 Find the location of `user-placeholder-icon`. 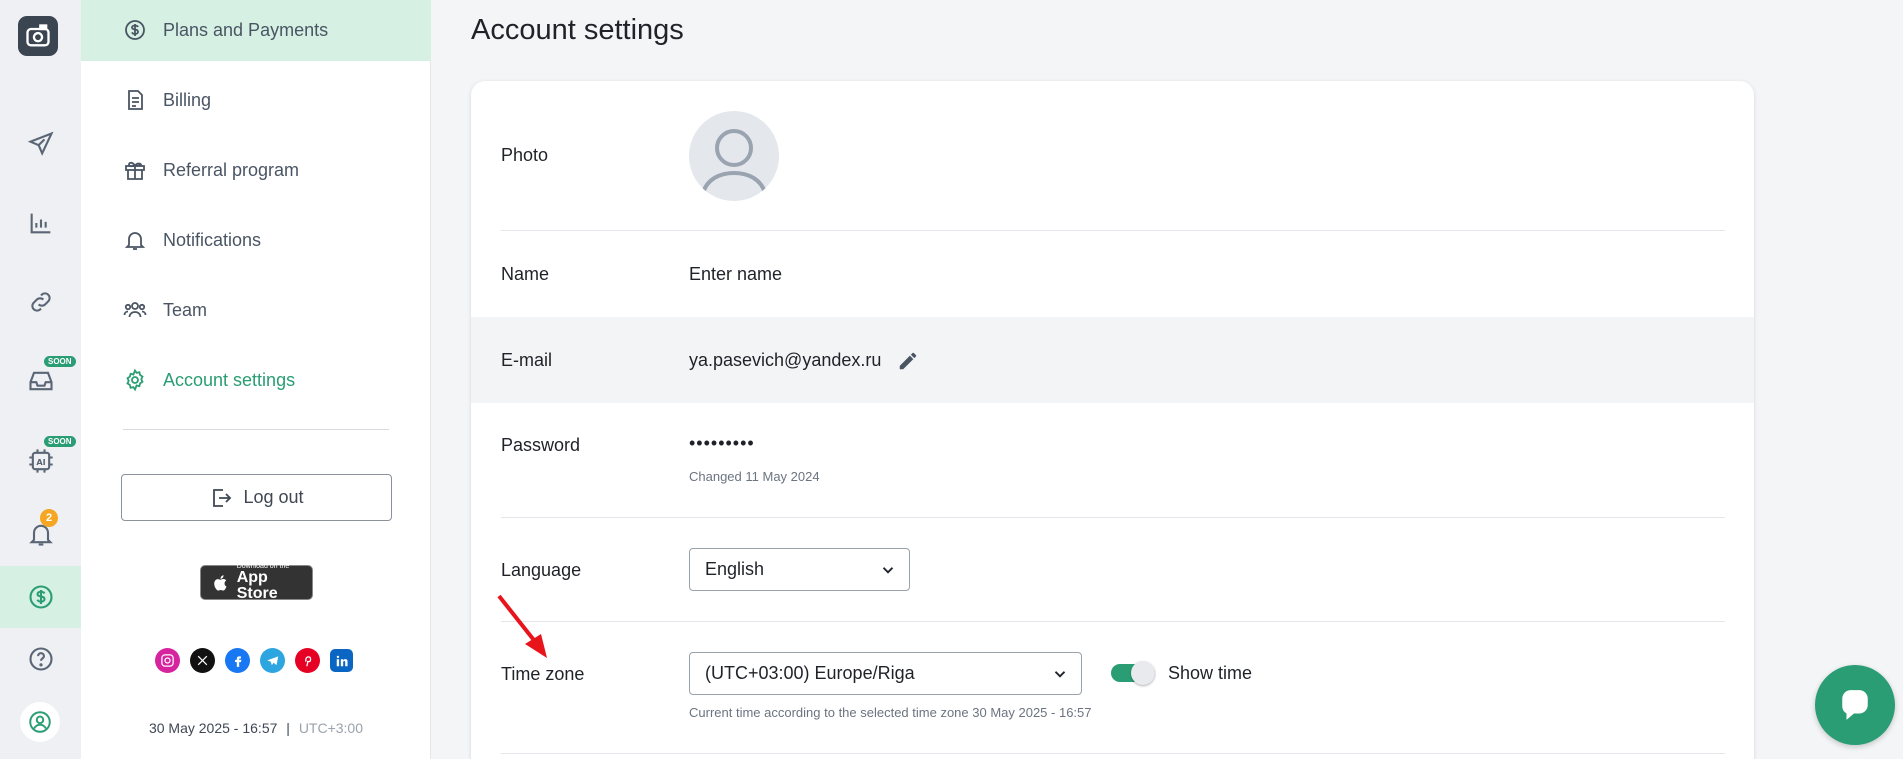

user-placeholder-icon is located at coordinates (734, 161).